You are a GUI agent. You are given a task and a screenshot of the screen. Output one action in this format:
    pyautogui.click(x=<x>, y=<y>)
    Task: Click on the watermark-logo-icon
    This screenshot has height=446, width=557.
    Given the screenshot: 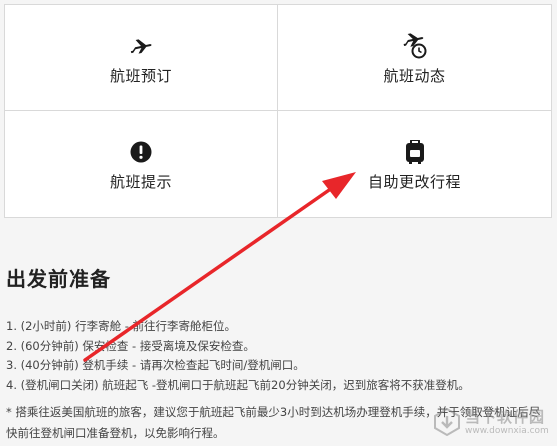 What is the action you would take?
    pyautogui.click(x=447, y=422)
    